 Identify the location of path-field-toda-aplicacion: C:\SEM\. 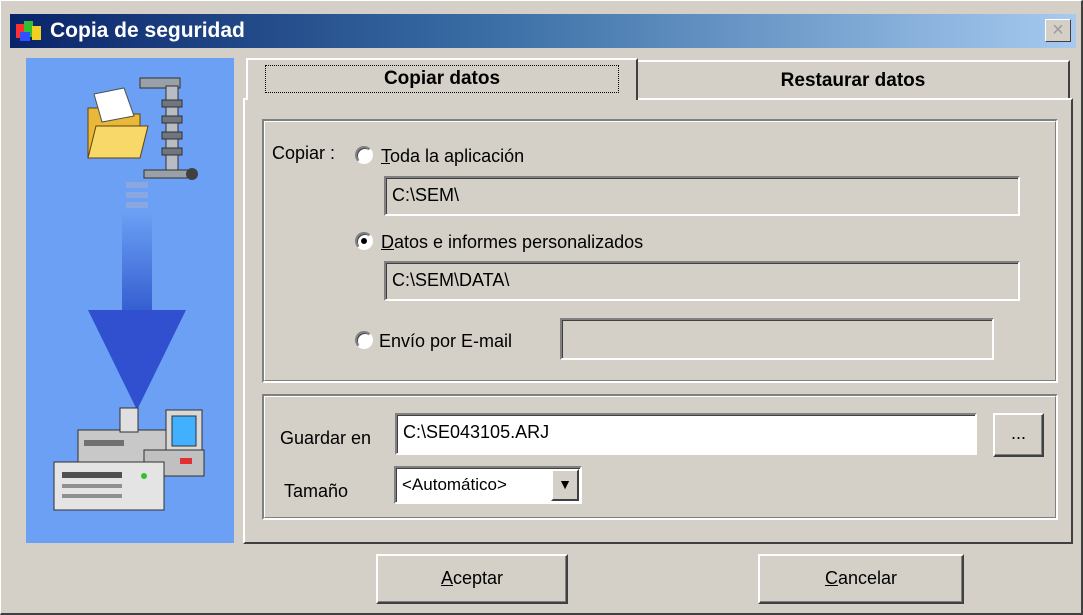
(702, 196).